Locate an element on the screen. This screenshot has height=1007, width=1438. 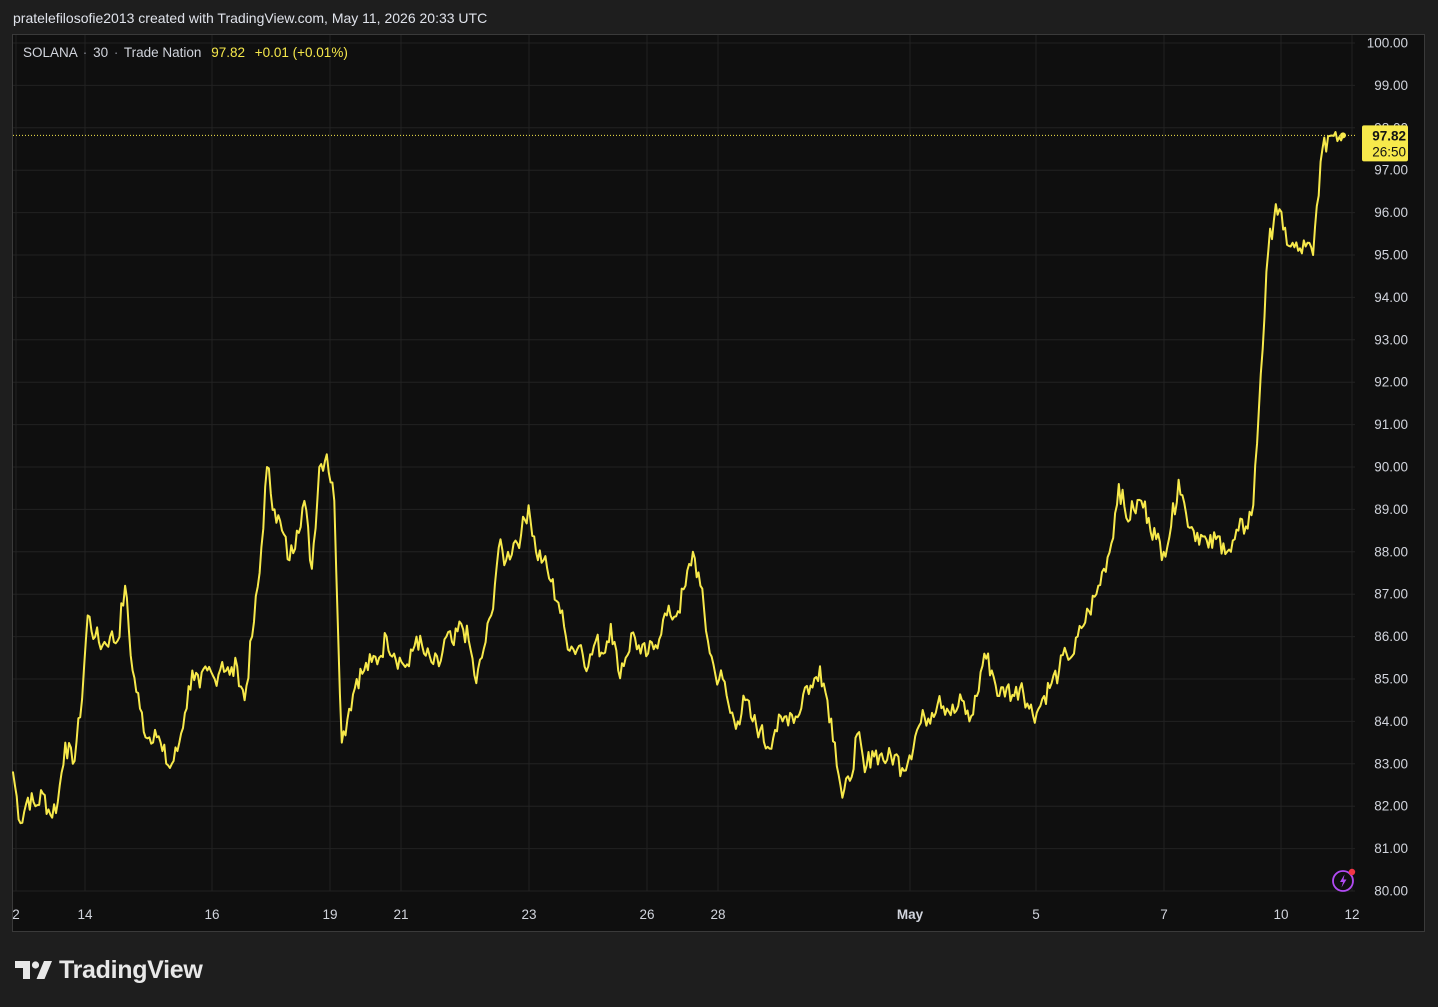
alert-button is located at coordinates (1344, 880).